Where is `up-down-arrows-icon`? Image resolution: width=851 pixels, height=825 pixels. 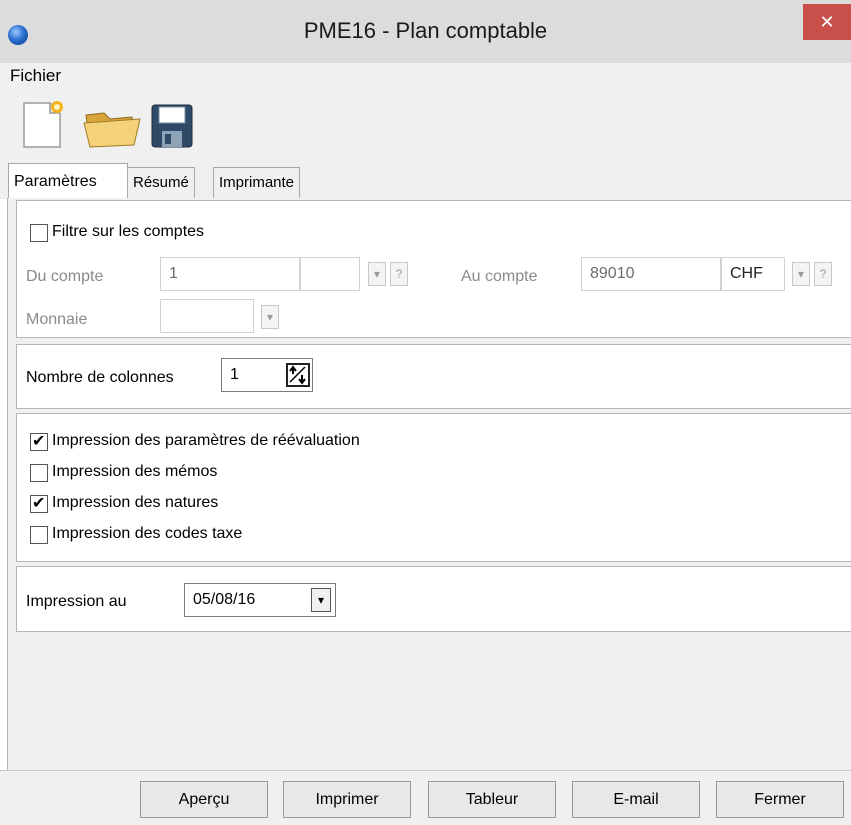
up-down-arrows-icon is located at coordinates (297, 375).